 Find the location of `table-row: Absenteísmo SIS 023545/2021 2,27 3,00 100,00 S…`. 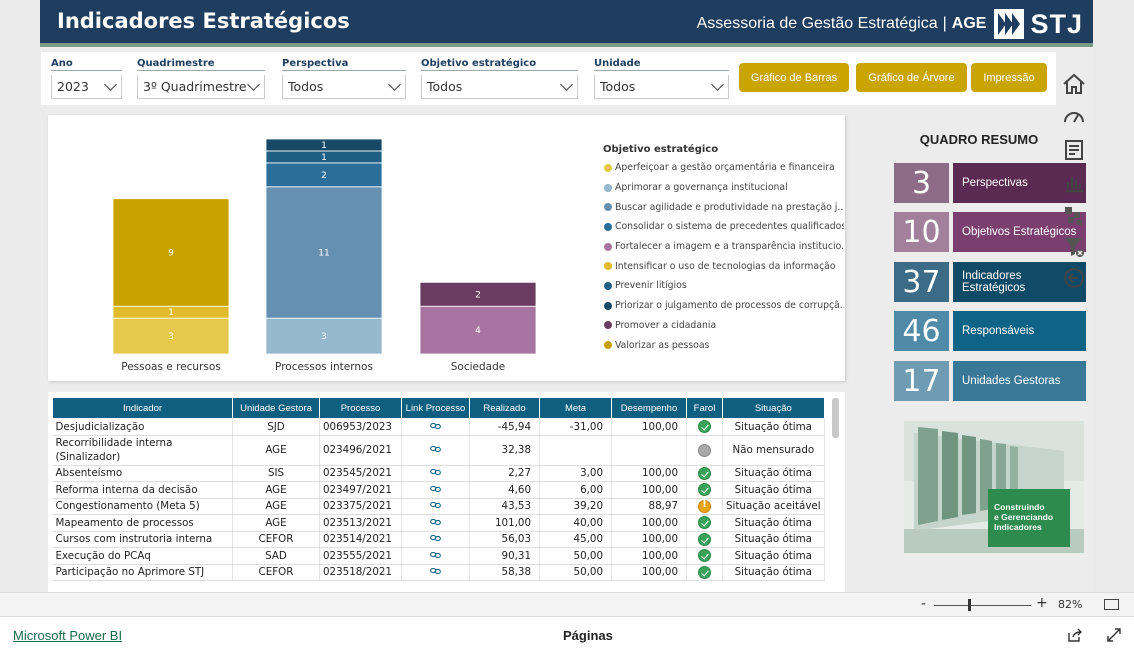

table-row: Absenteísmo SIS 023545/2021 2,27 3,00 100,00 S… is located at coordinates (438, 473).